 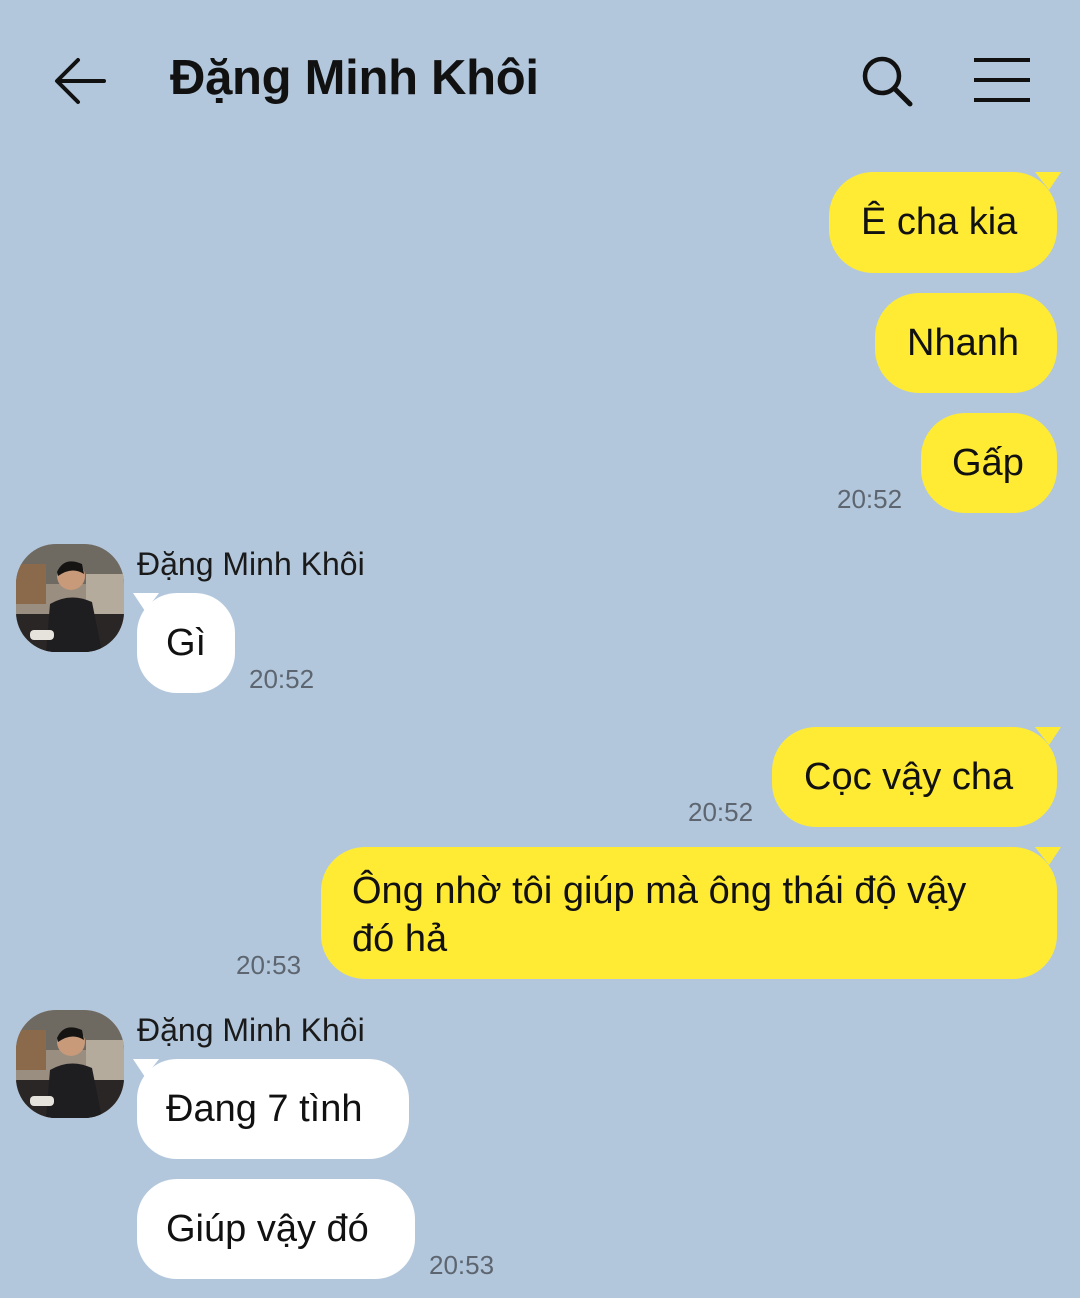 What do you see at coordinates (400, 939) in the screenshot?
I see `message-text-line: đó hả` at bounding box center [400, 939].